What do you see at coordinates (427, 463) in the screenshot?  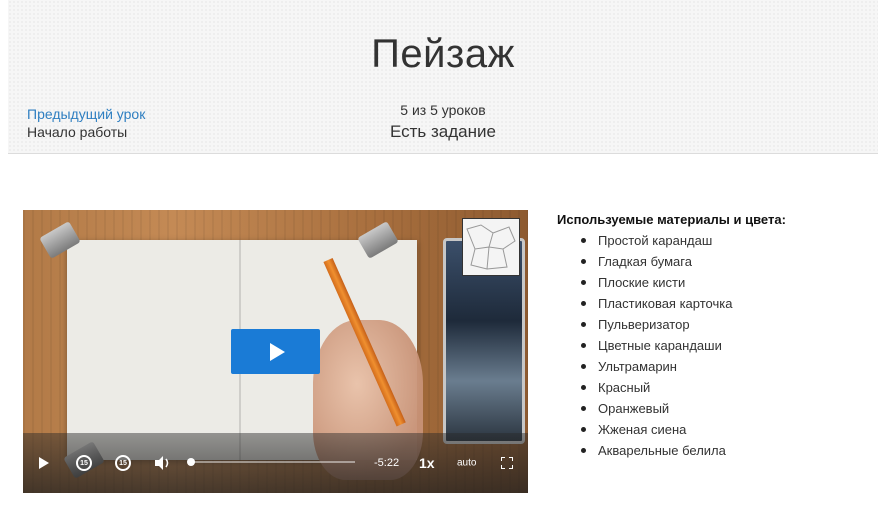 I see `playback-speed-button: 1x` at bounding box center [427, 463].